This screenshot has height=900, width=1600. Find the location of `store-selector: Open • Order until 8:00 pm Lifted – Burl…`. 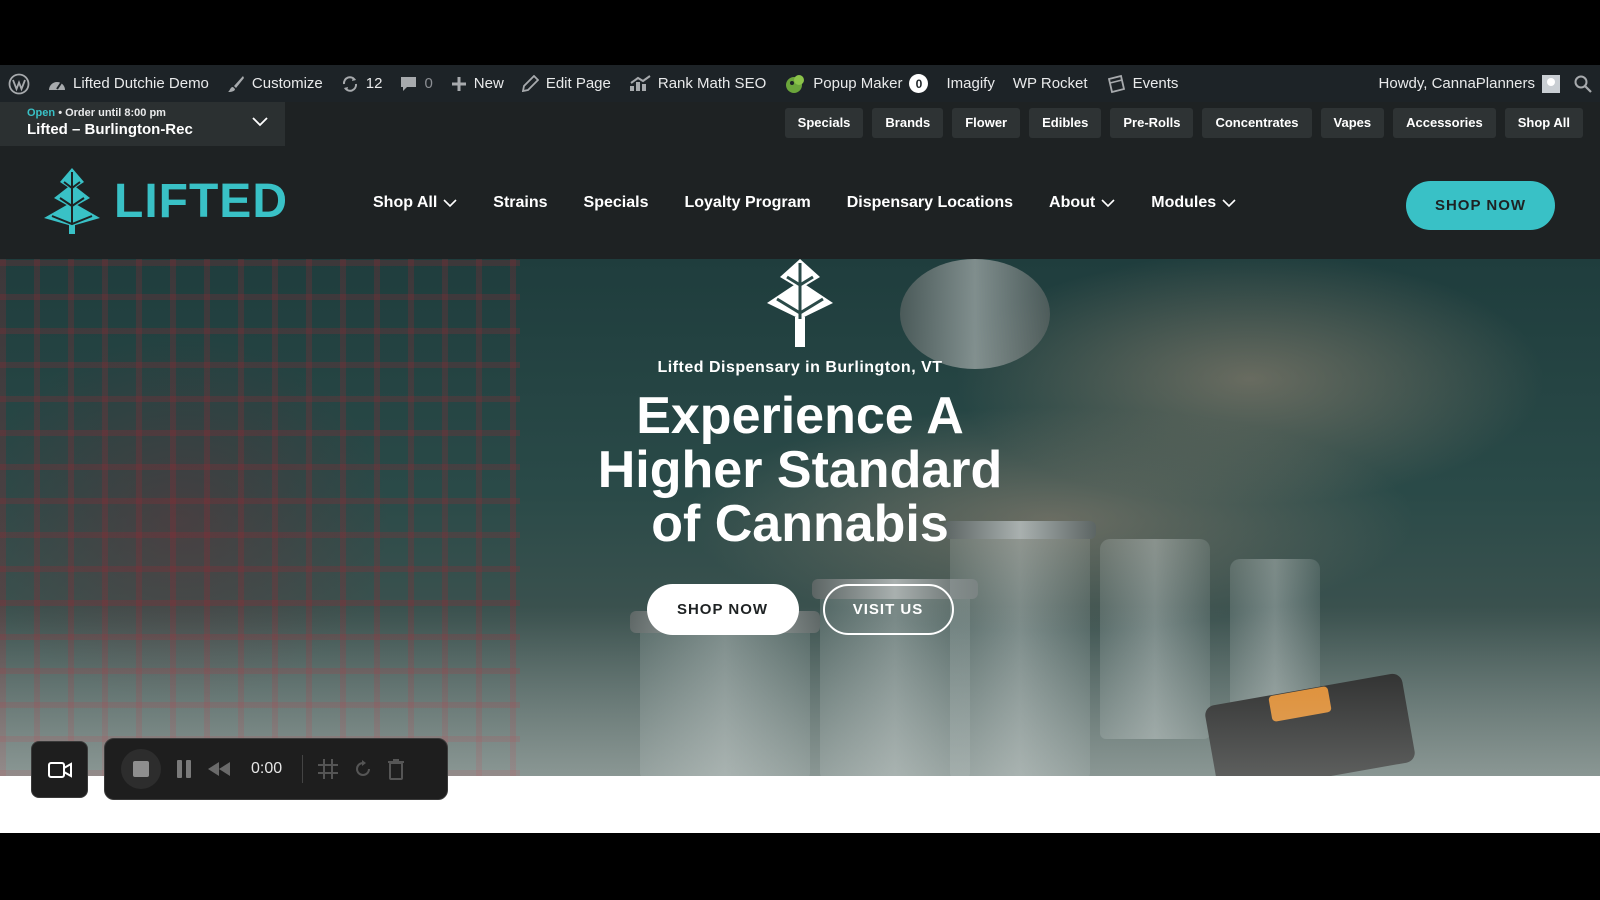

store-selector: Open • Order until 8:00 pm Lifted – Burl… is located at coordinates (142, 124).